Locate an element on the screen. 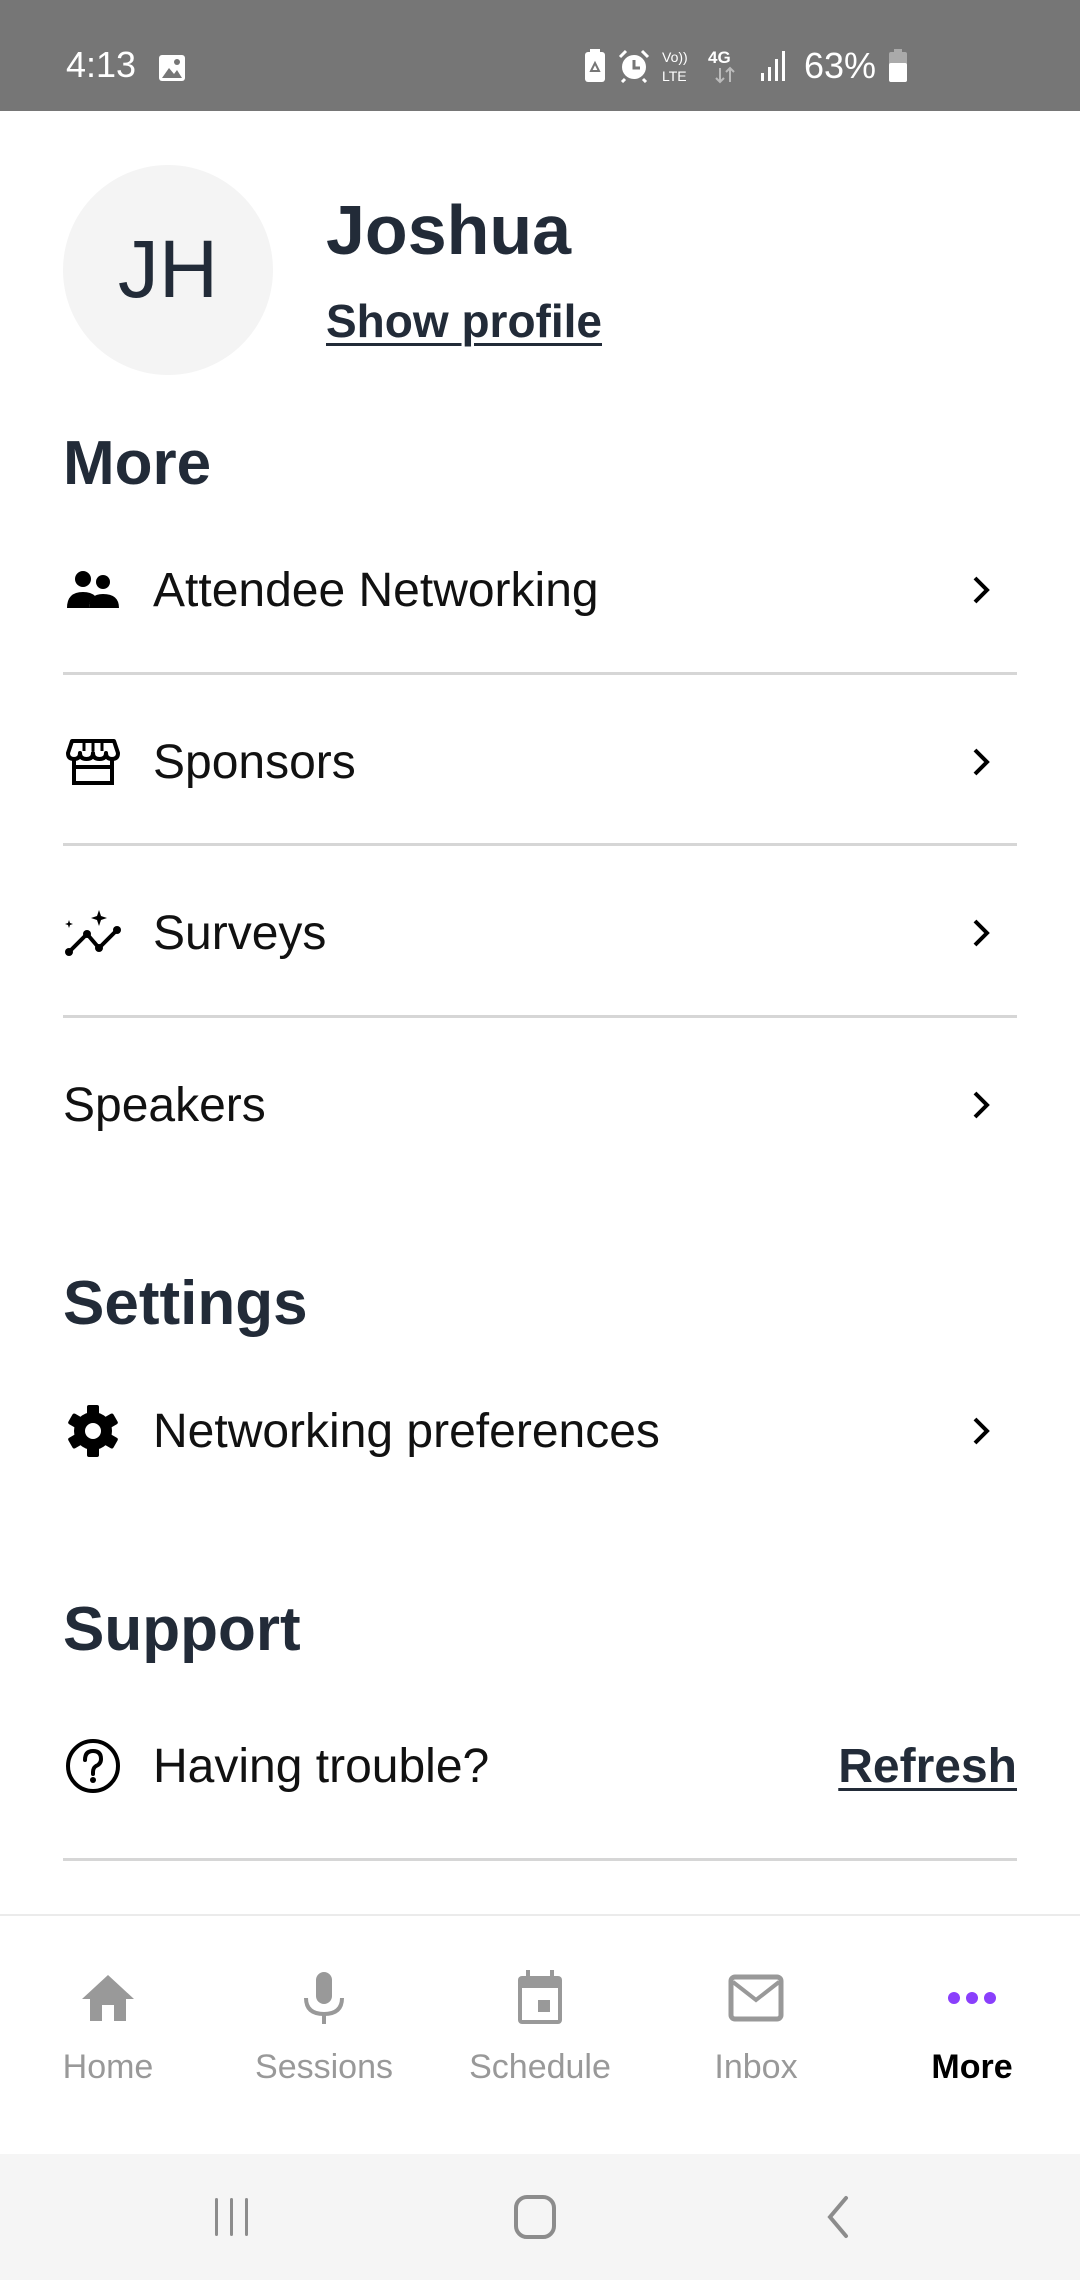  recents-button is located at coordinates (232, 2216).